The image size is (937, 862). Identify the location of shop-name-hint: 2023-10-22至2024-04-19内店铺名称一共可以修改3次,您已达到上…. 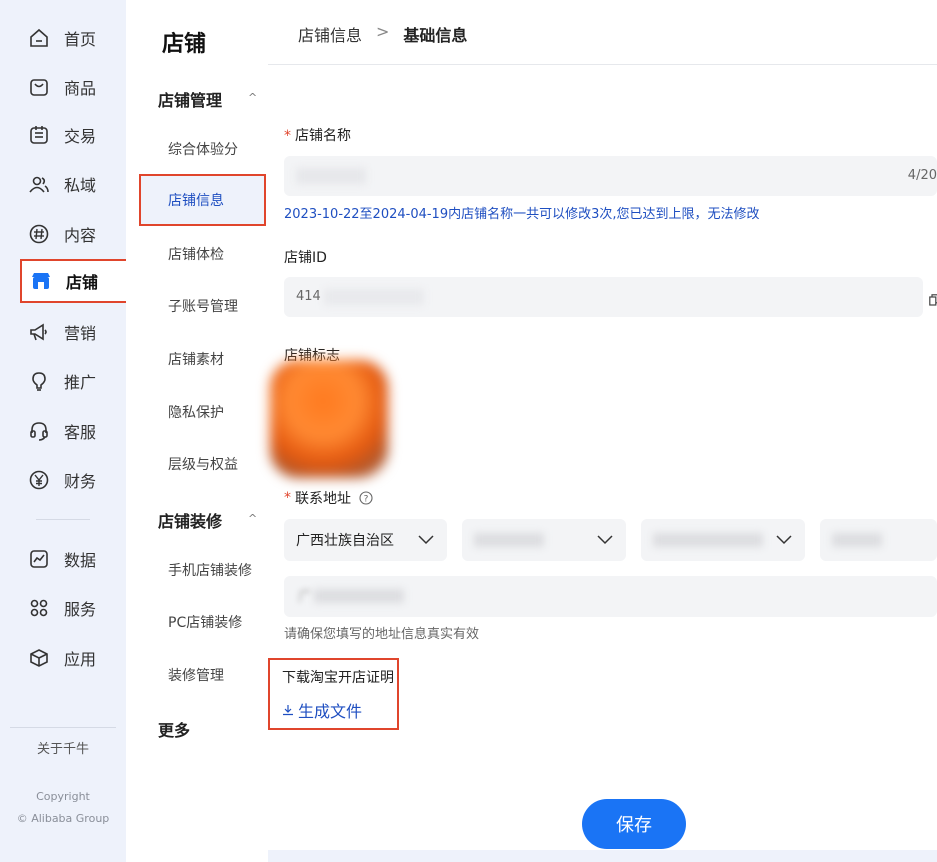
(522, 214).